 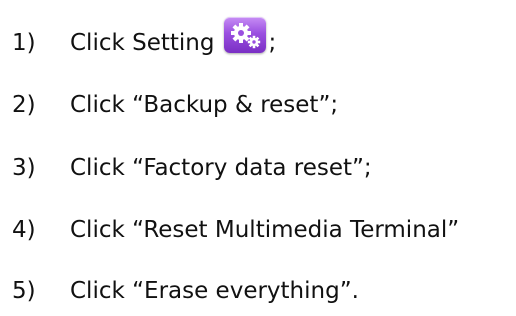 What do you see at coordinates (24, 43) in the screenshot?
I see `step-number: 1)` at bounding box center [24, 43].